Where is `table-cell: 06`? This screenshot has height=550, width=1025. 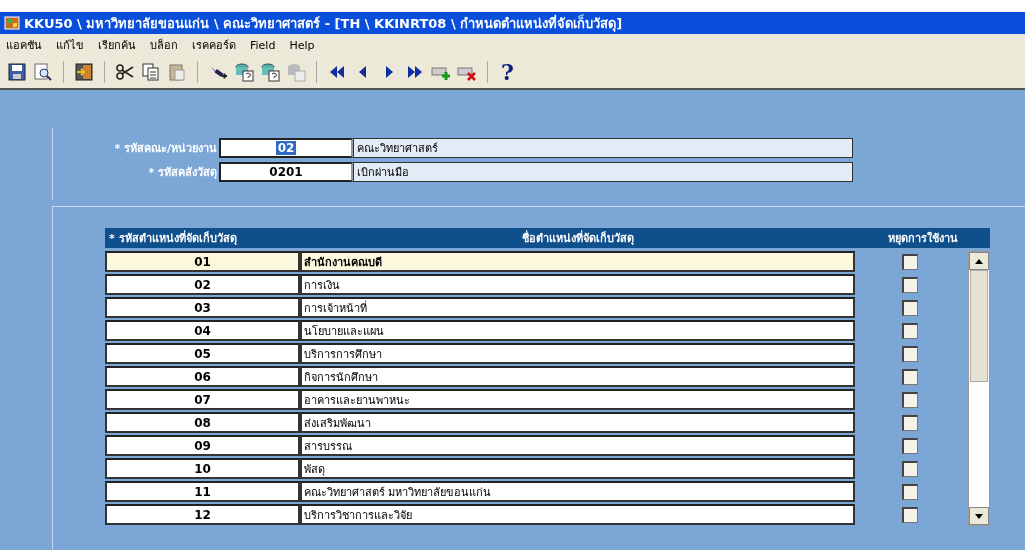
table-cell: 06 is located at coordinates (202, 376).